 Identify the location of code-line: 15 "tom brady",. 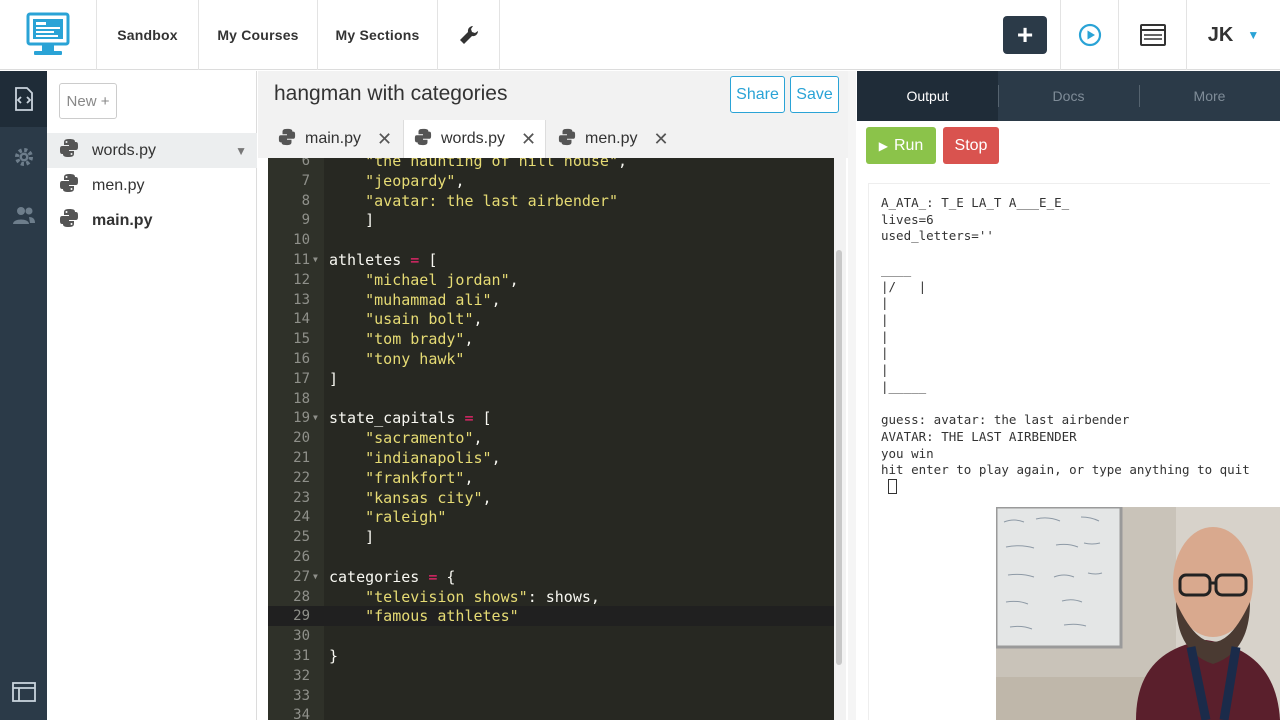
(551, 339).